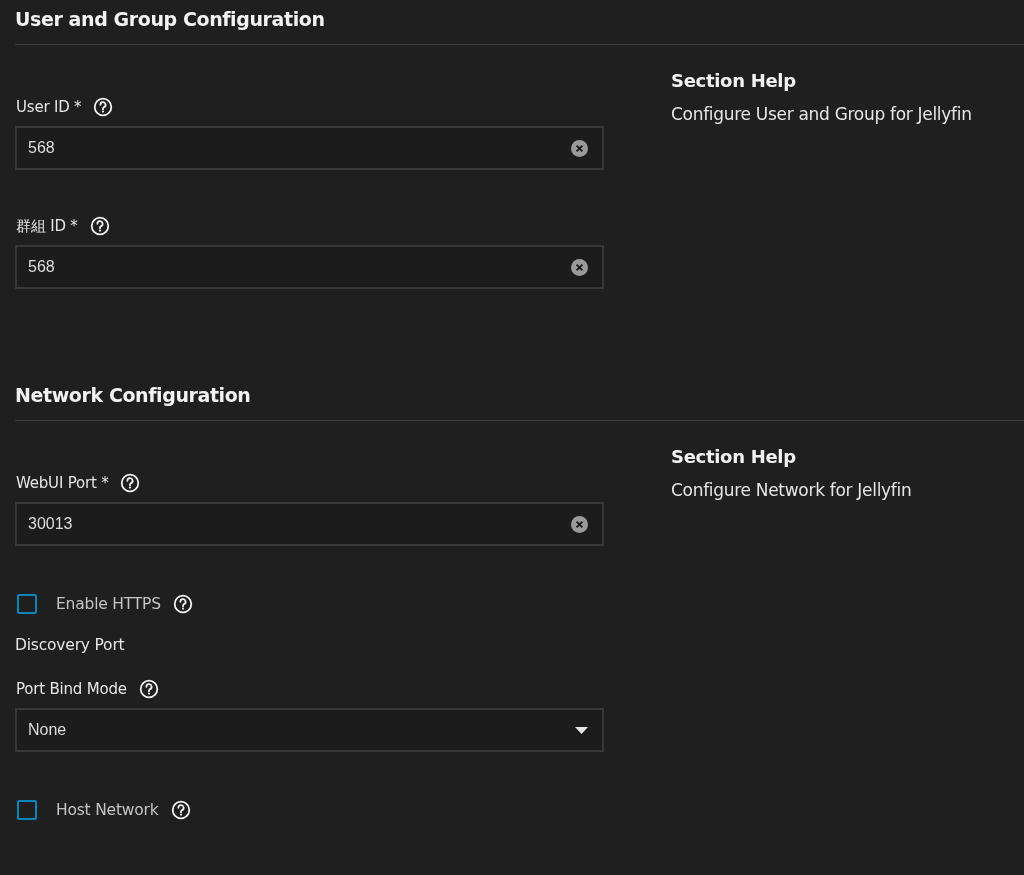  Describe the element at coordinates (70, 646) in the screenshot. I see `group-label: Discovery Port` at that location.